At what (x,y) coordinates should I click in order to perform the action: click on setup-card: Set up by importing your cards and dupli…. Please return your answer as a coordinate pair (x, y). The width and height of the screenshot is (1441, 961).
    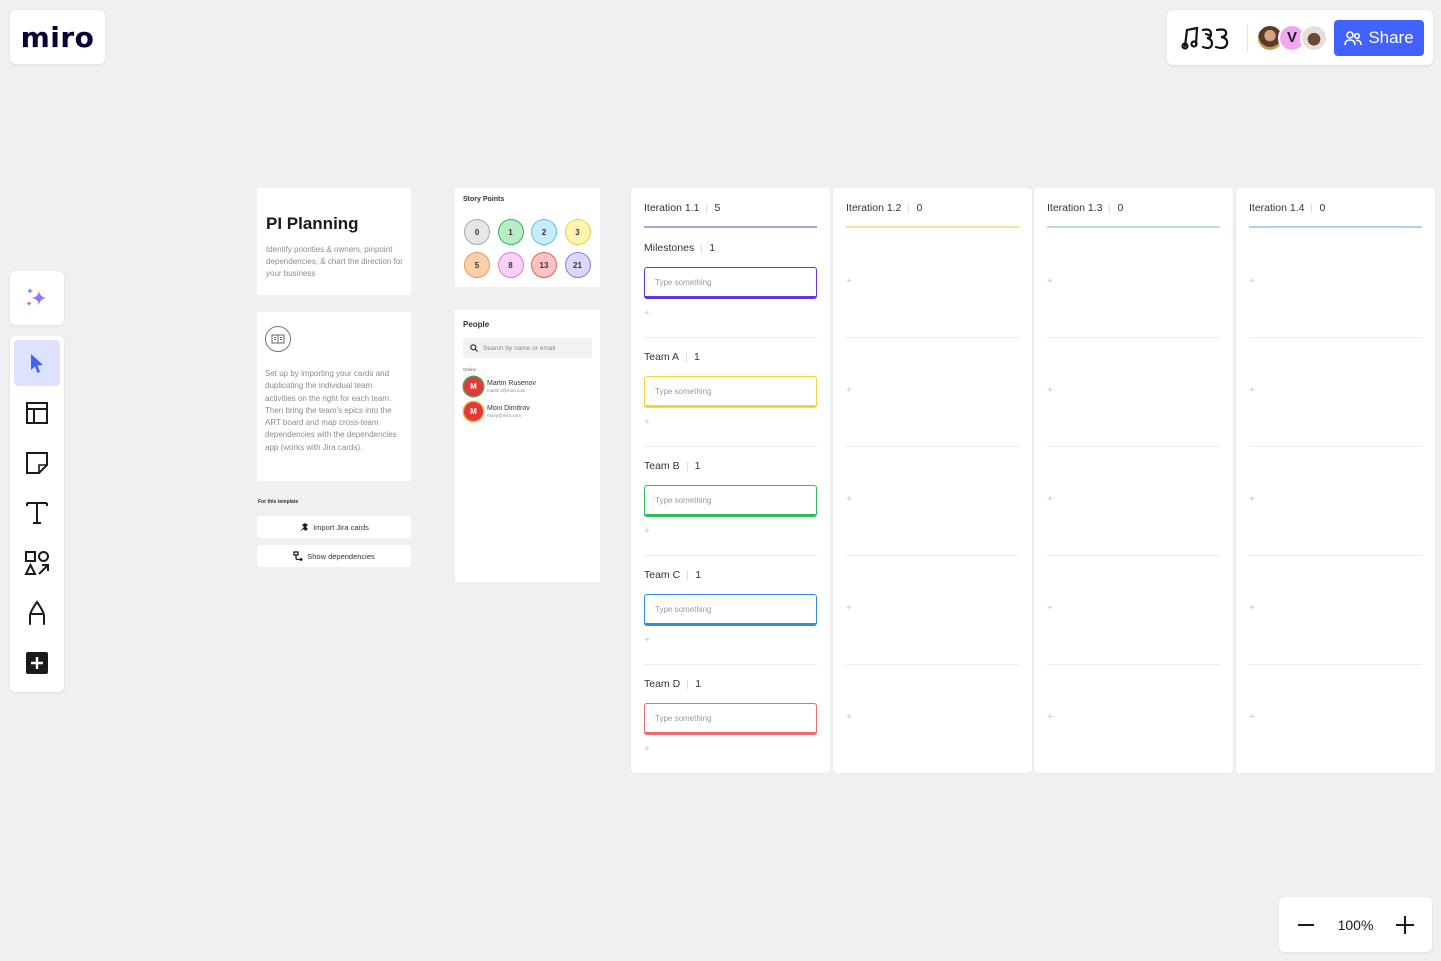
    Looking at the image, I should click on (334, 396).